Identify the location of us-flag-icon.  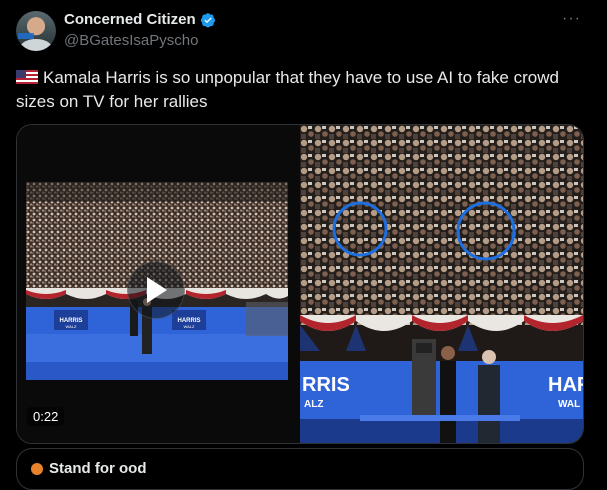
(27, 77).